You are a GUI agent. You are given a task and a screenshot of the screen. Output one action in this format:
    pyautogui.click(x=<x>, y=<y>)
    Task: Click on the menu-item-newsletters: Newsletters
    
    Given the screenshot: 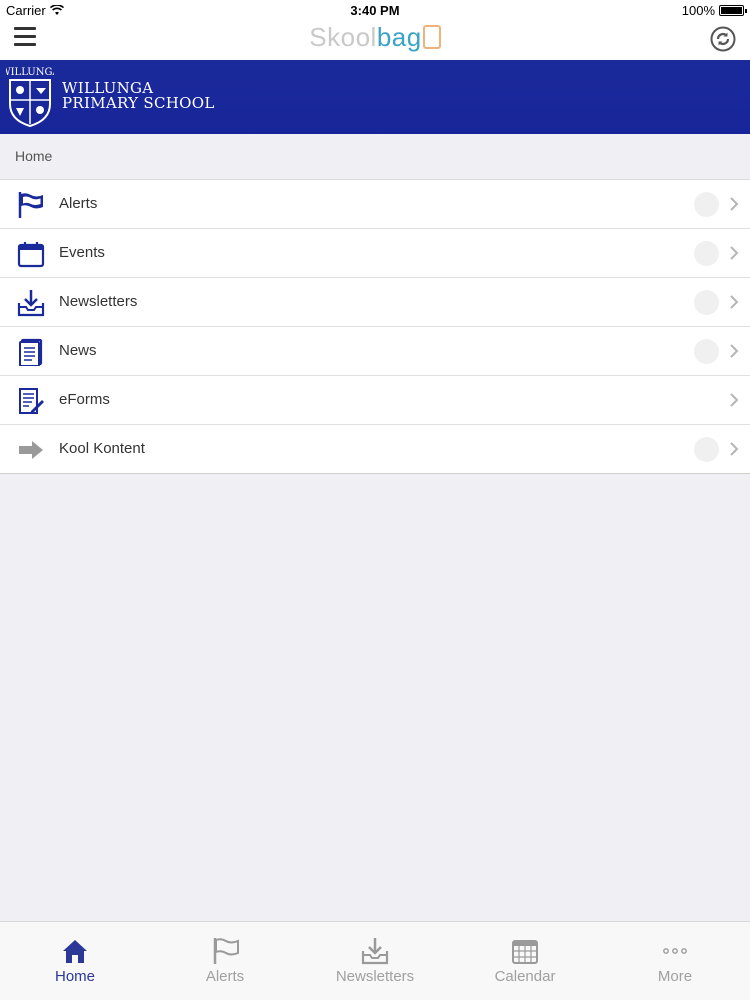 What is the action you would take?
    pyautogui.click(x=375, y=302)
    